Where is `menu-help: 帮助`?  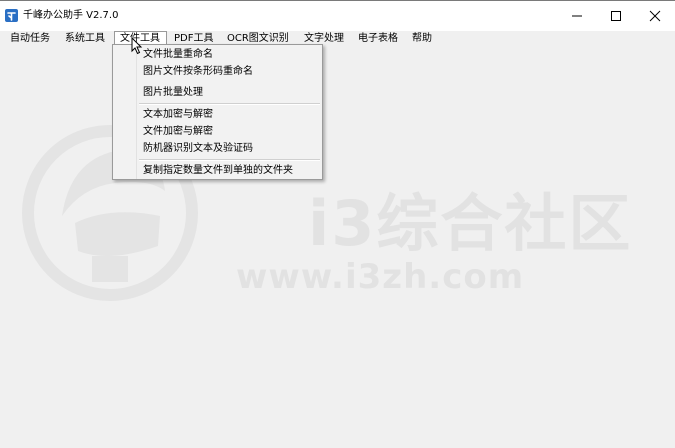
menu-help: 帮助 is located at coordinates (422, 39).